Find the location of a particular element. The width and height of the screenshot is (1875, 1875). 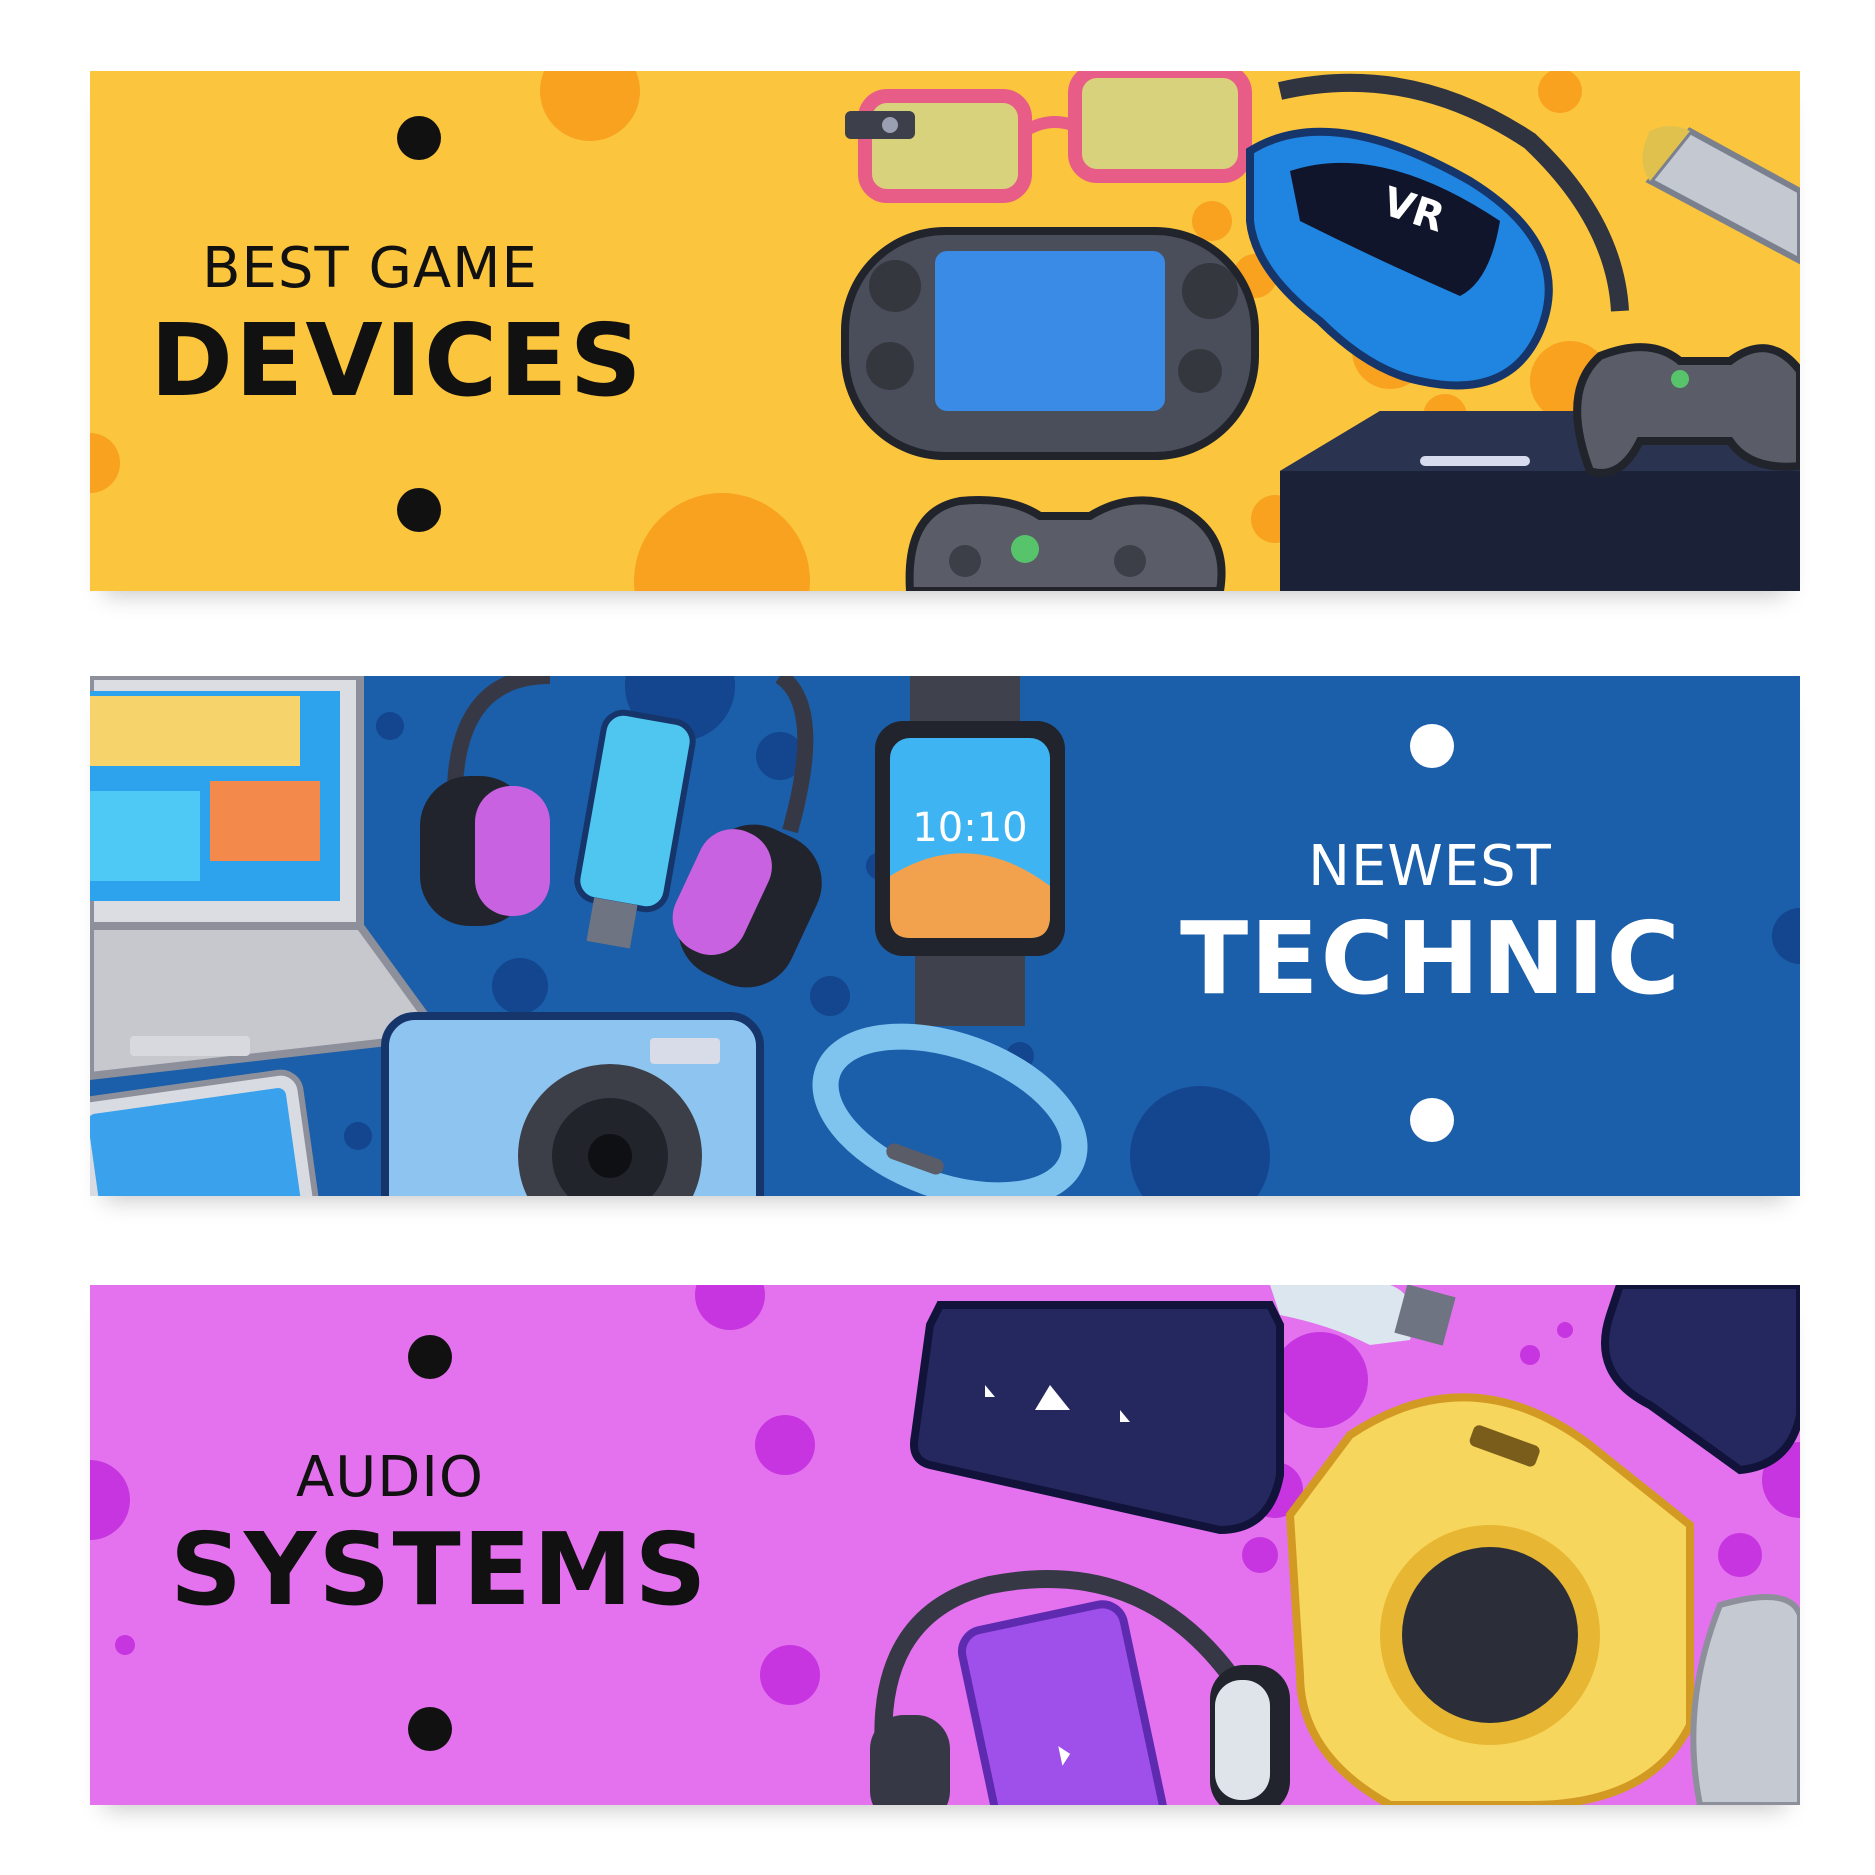

svg-text: 10:10 is located at coordinates (969, 828).